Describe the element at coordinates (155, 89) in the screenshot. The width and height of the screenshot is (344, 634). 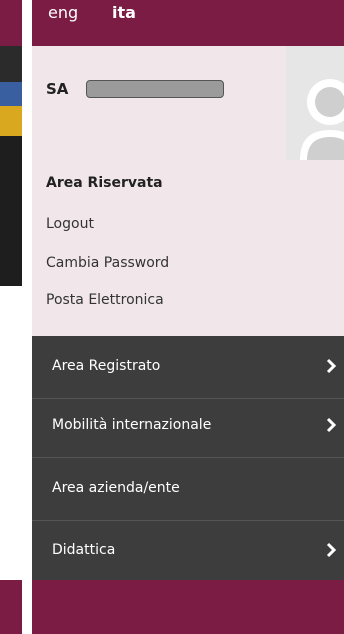
I see `redacted-name-bar` at that location.